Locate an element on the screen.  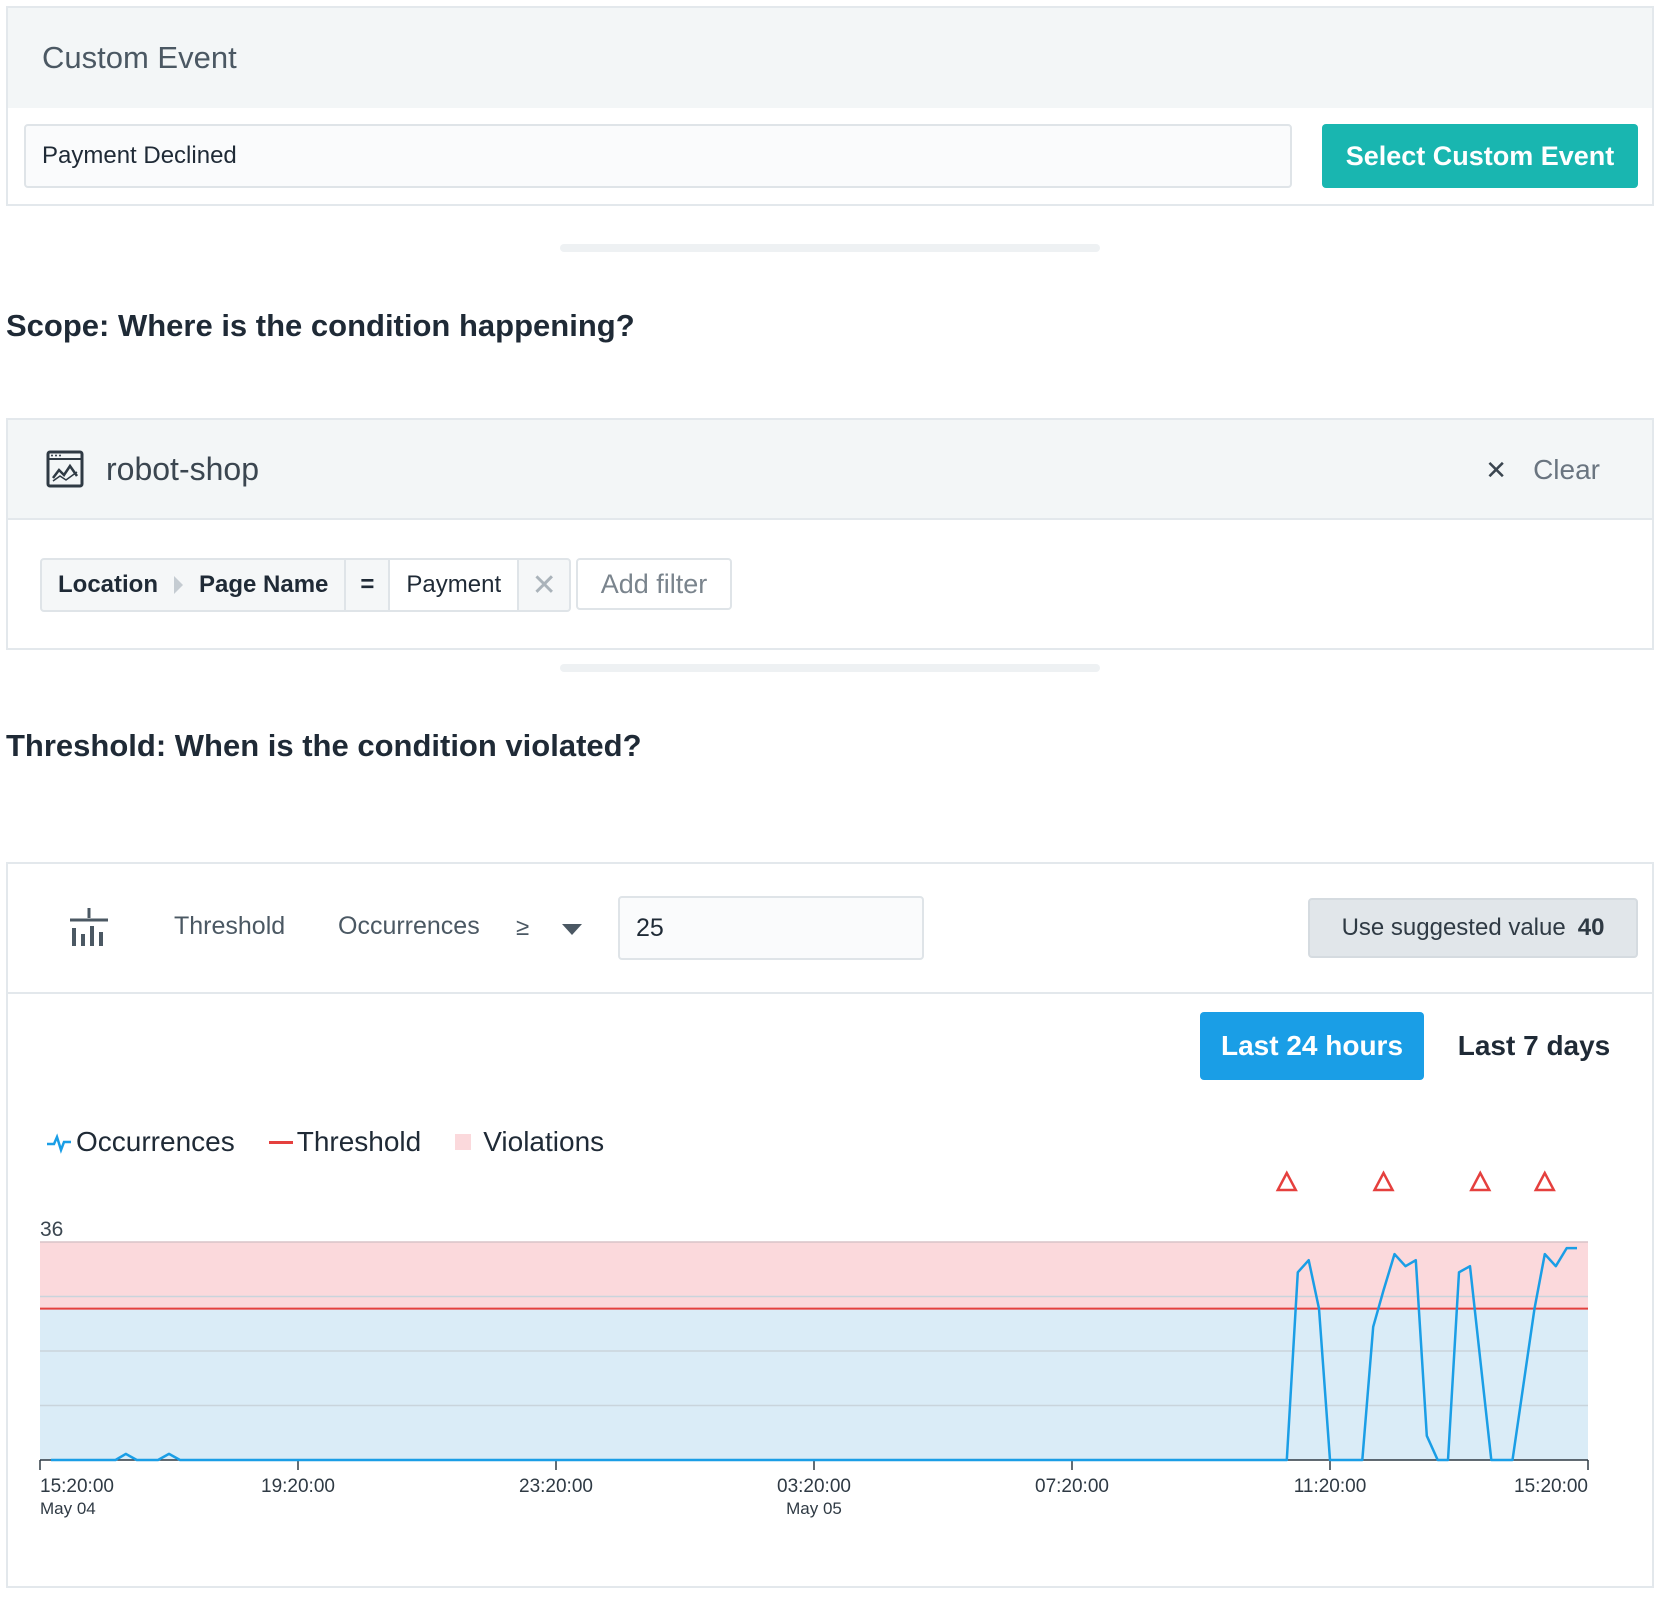
custom-event-title: Custom Event is located at coordinates (139, 57).